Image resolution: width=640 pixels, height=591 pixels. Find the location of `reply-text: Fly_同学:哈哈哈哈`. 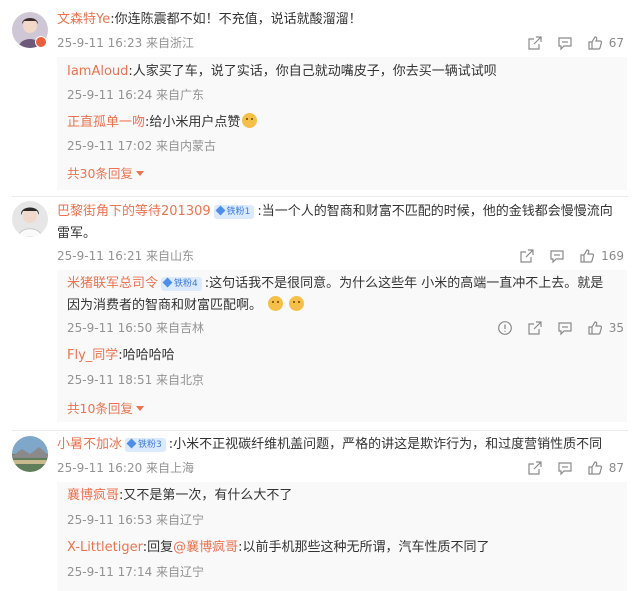

reply-text: Fly_同学:哈哈哈哈 is located at coordinates (121, 355).